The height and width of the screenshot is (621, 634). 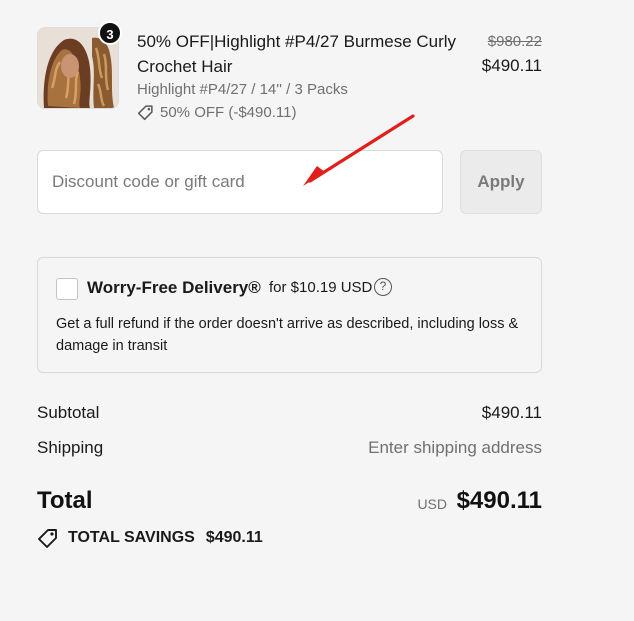 What do you see at coordinates (359, 150) in the screenshot?
I see `annotation-arrow-icon` at bounding box center [359, 150].